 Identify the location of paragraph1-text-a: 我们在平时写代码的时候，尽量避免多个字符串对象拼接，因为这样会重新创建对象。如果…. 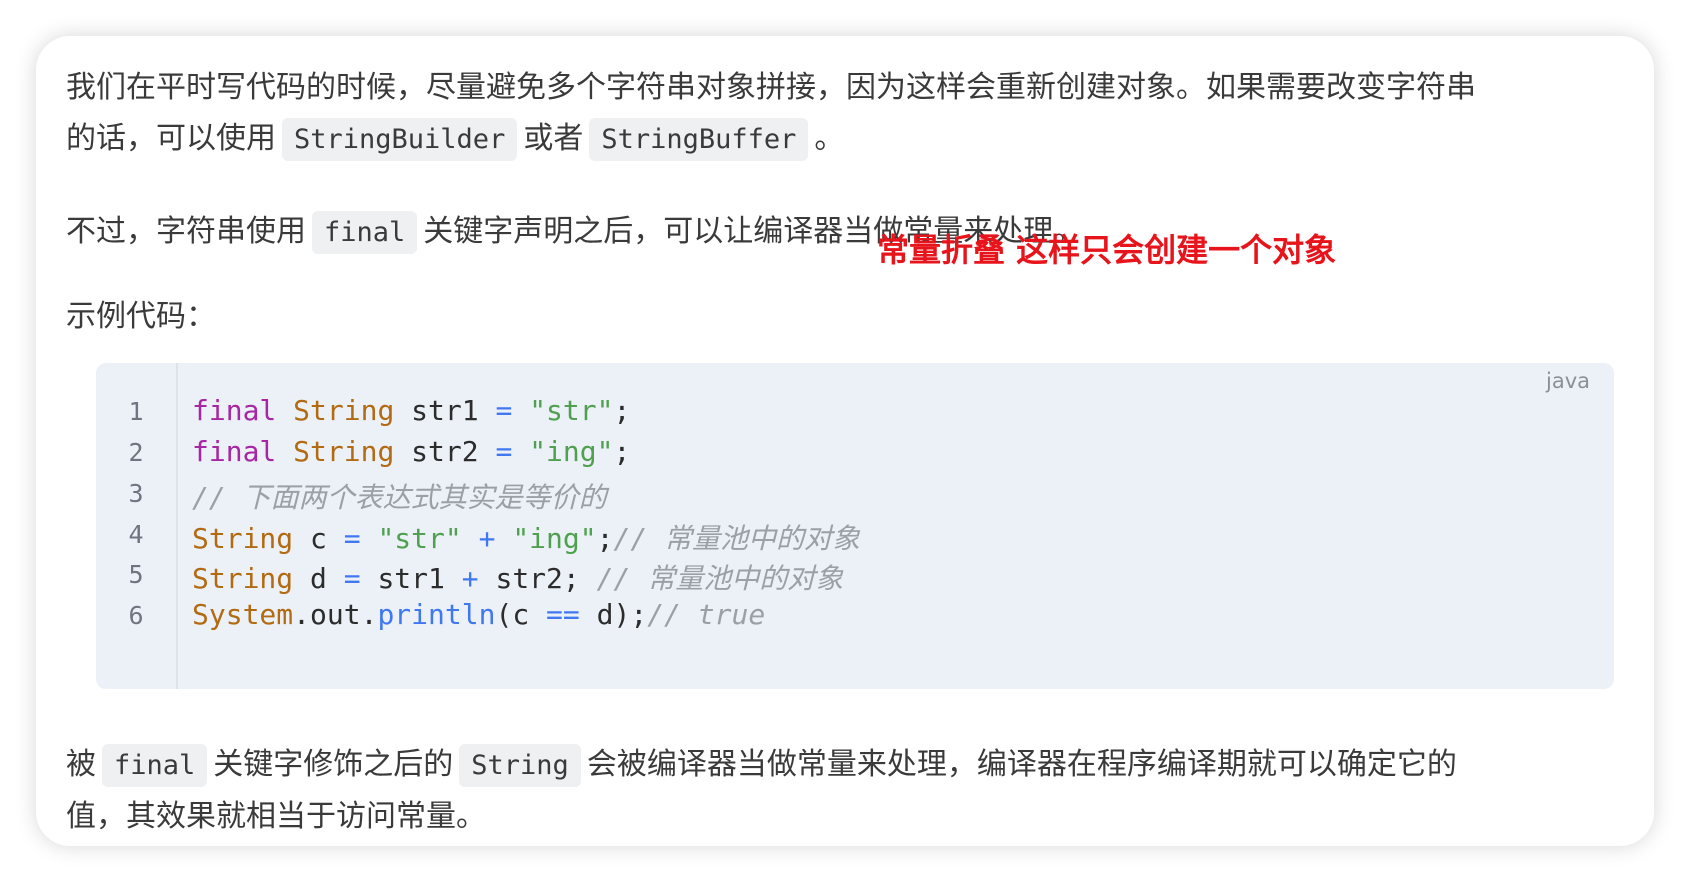
(771, 87).